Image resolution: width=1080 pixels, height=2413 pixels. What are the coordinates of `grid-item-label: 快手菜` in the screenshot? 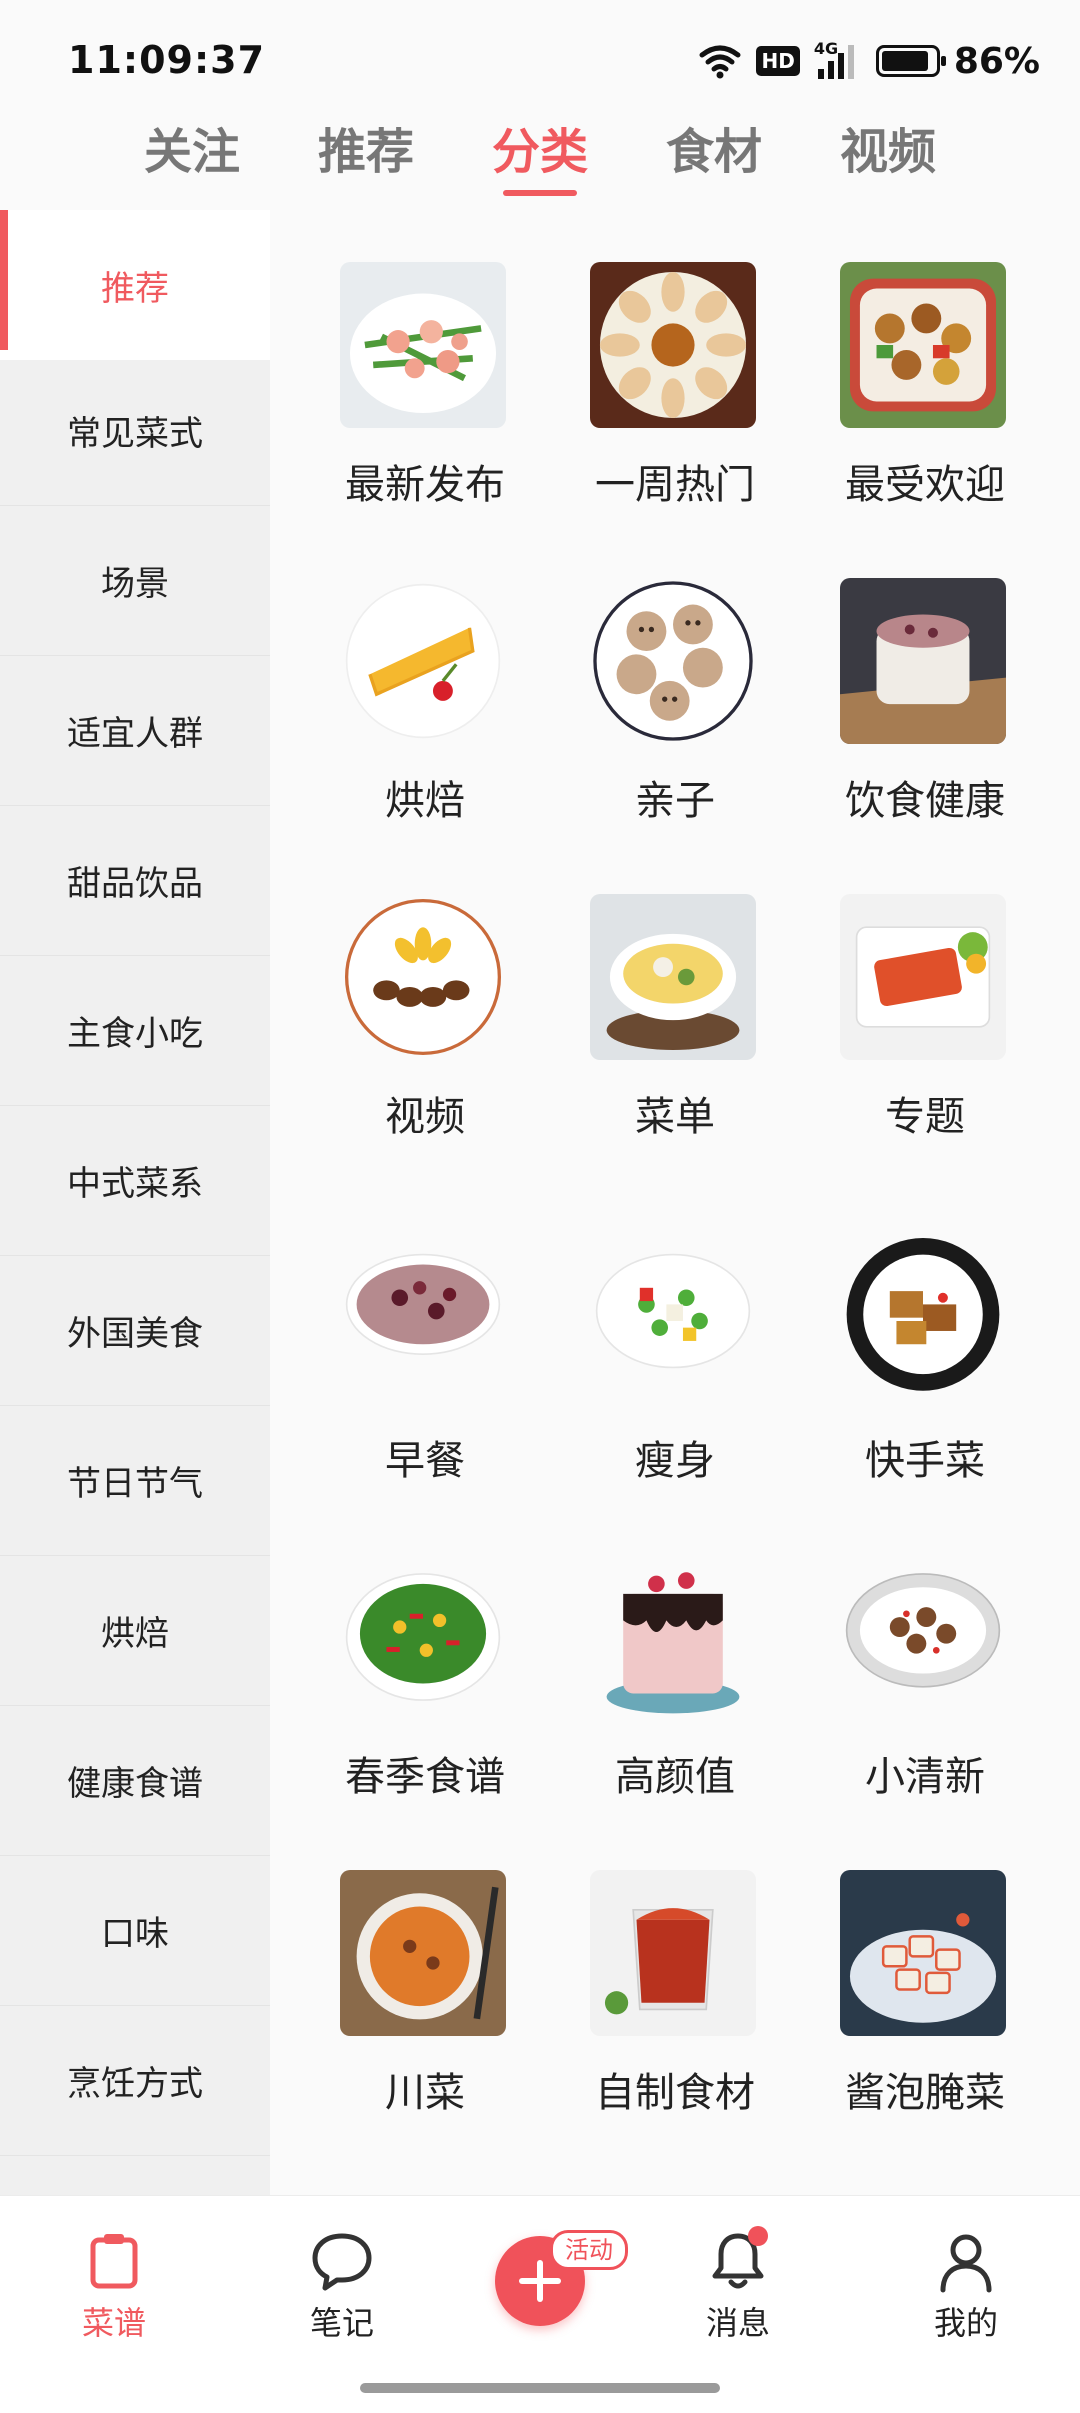 It's located at (925, 1461).